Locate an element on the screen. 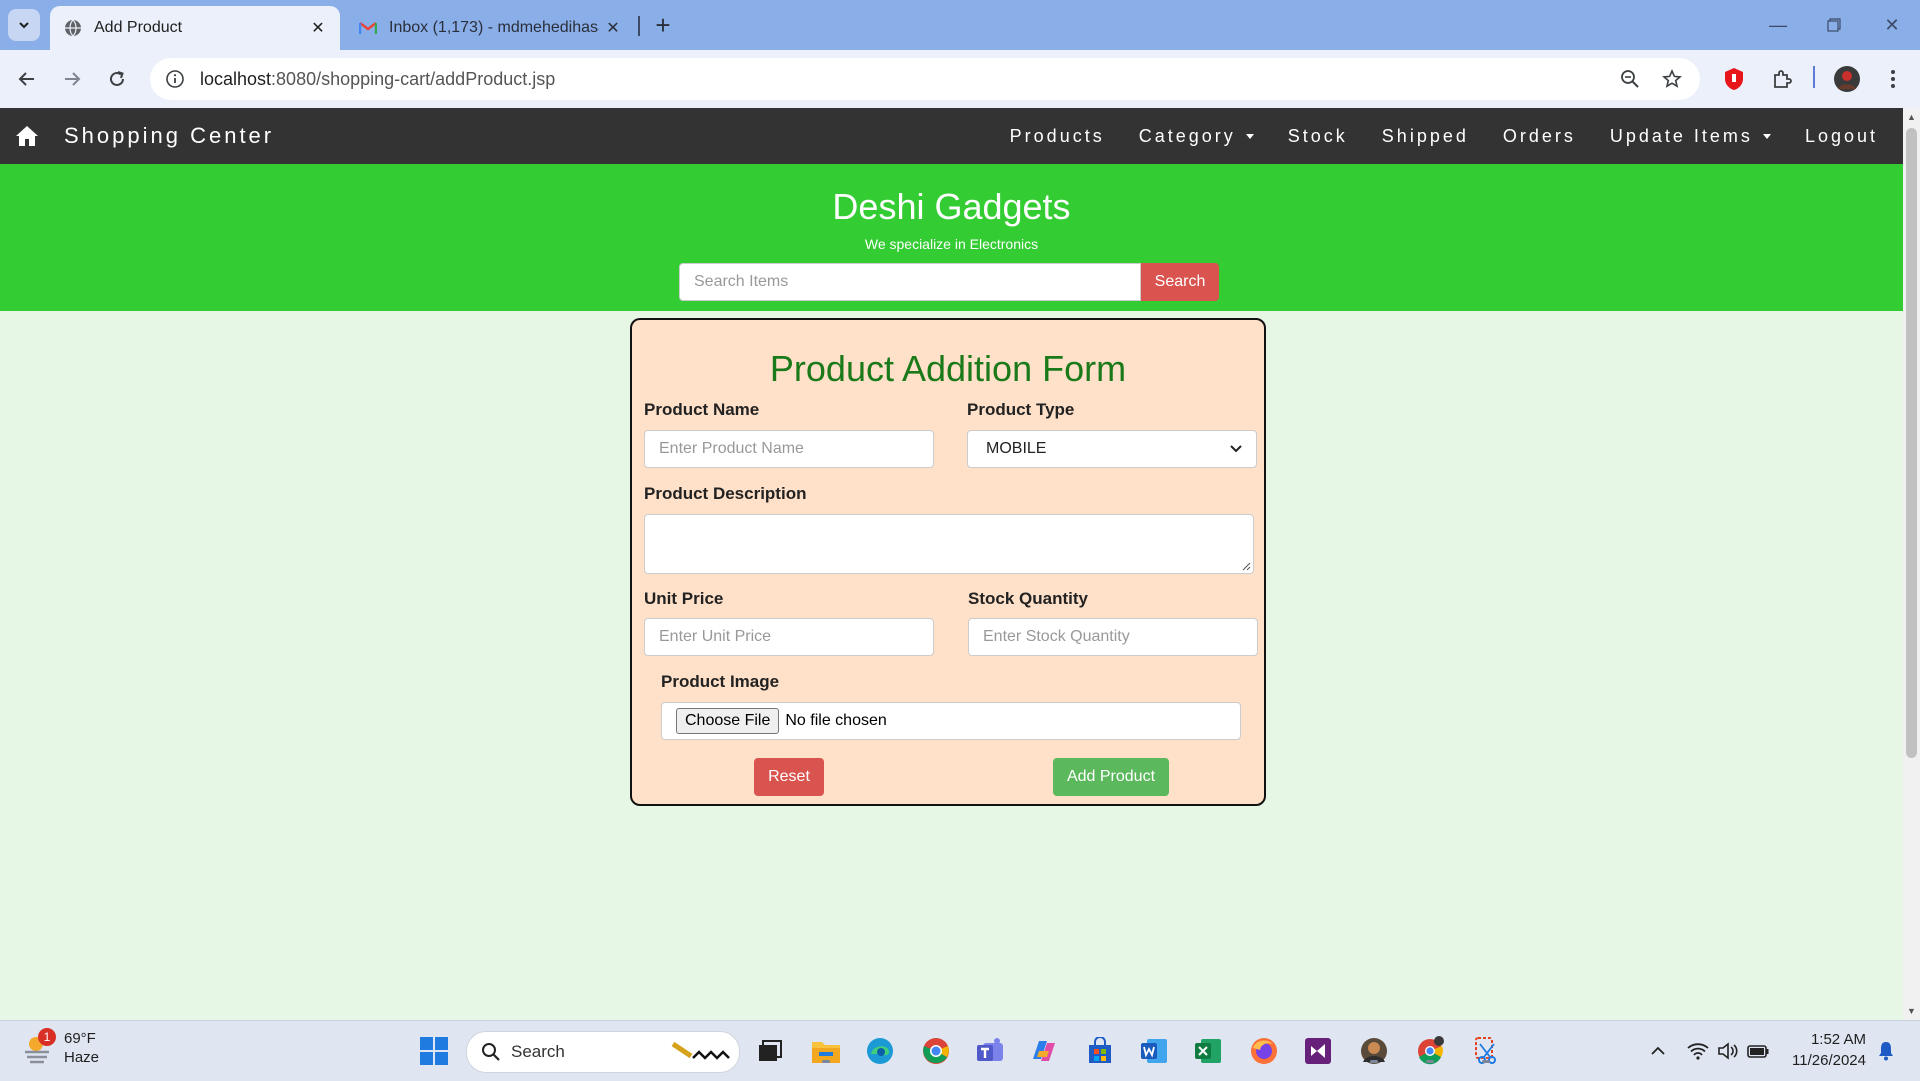 Image resolution: width=1920 pixels, height=1081 pixels. extensions-puzzle-icon is located at coordinates (1782, 79).